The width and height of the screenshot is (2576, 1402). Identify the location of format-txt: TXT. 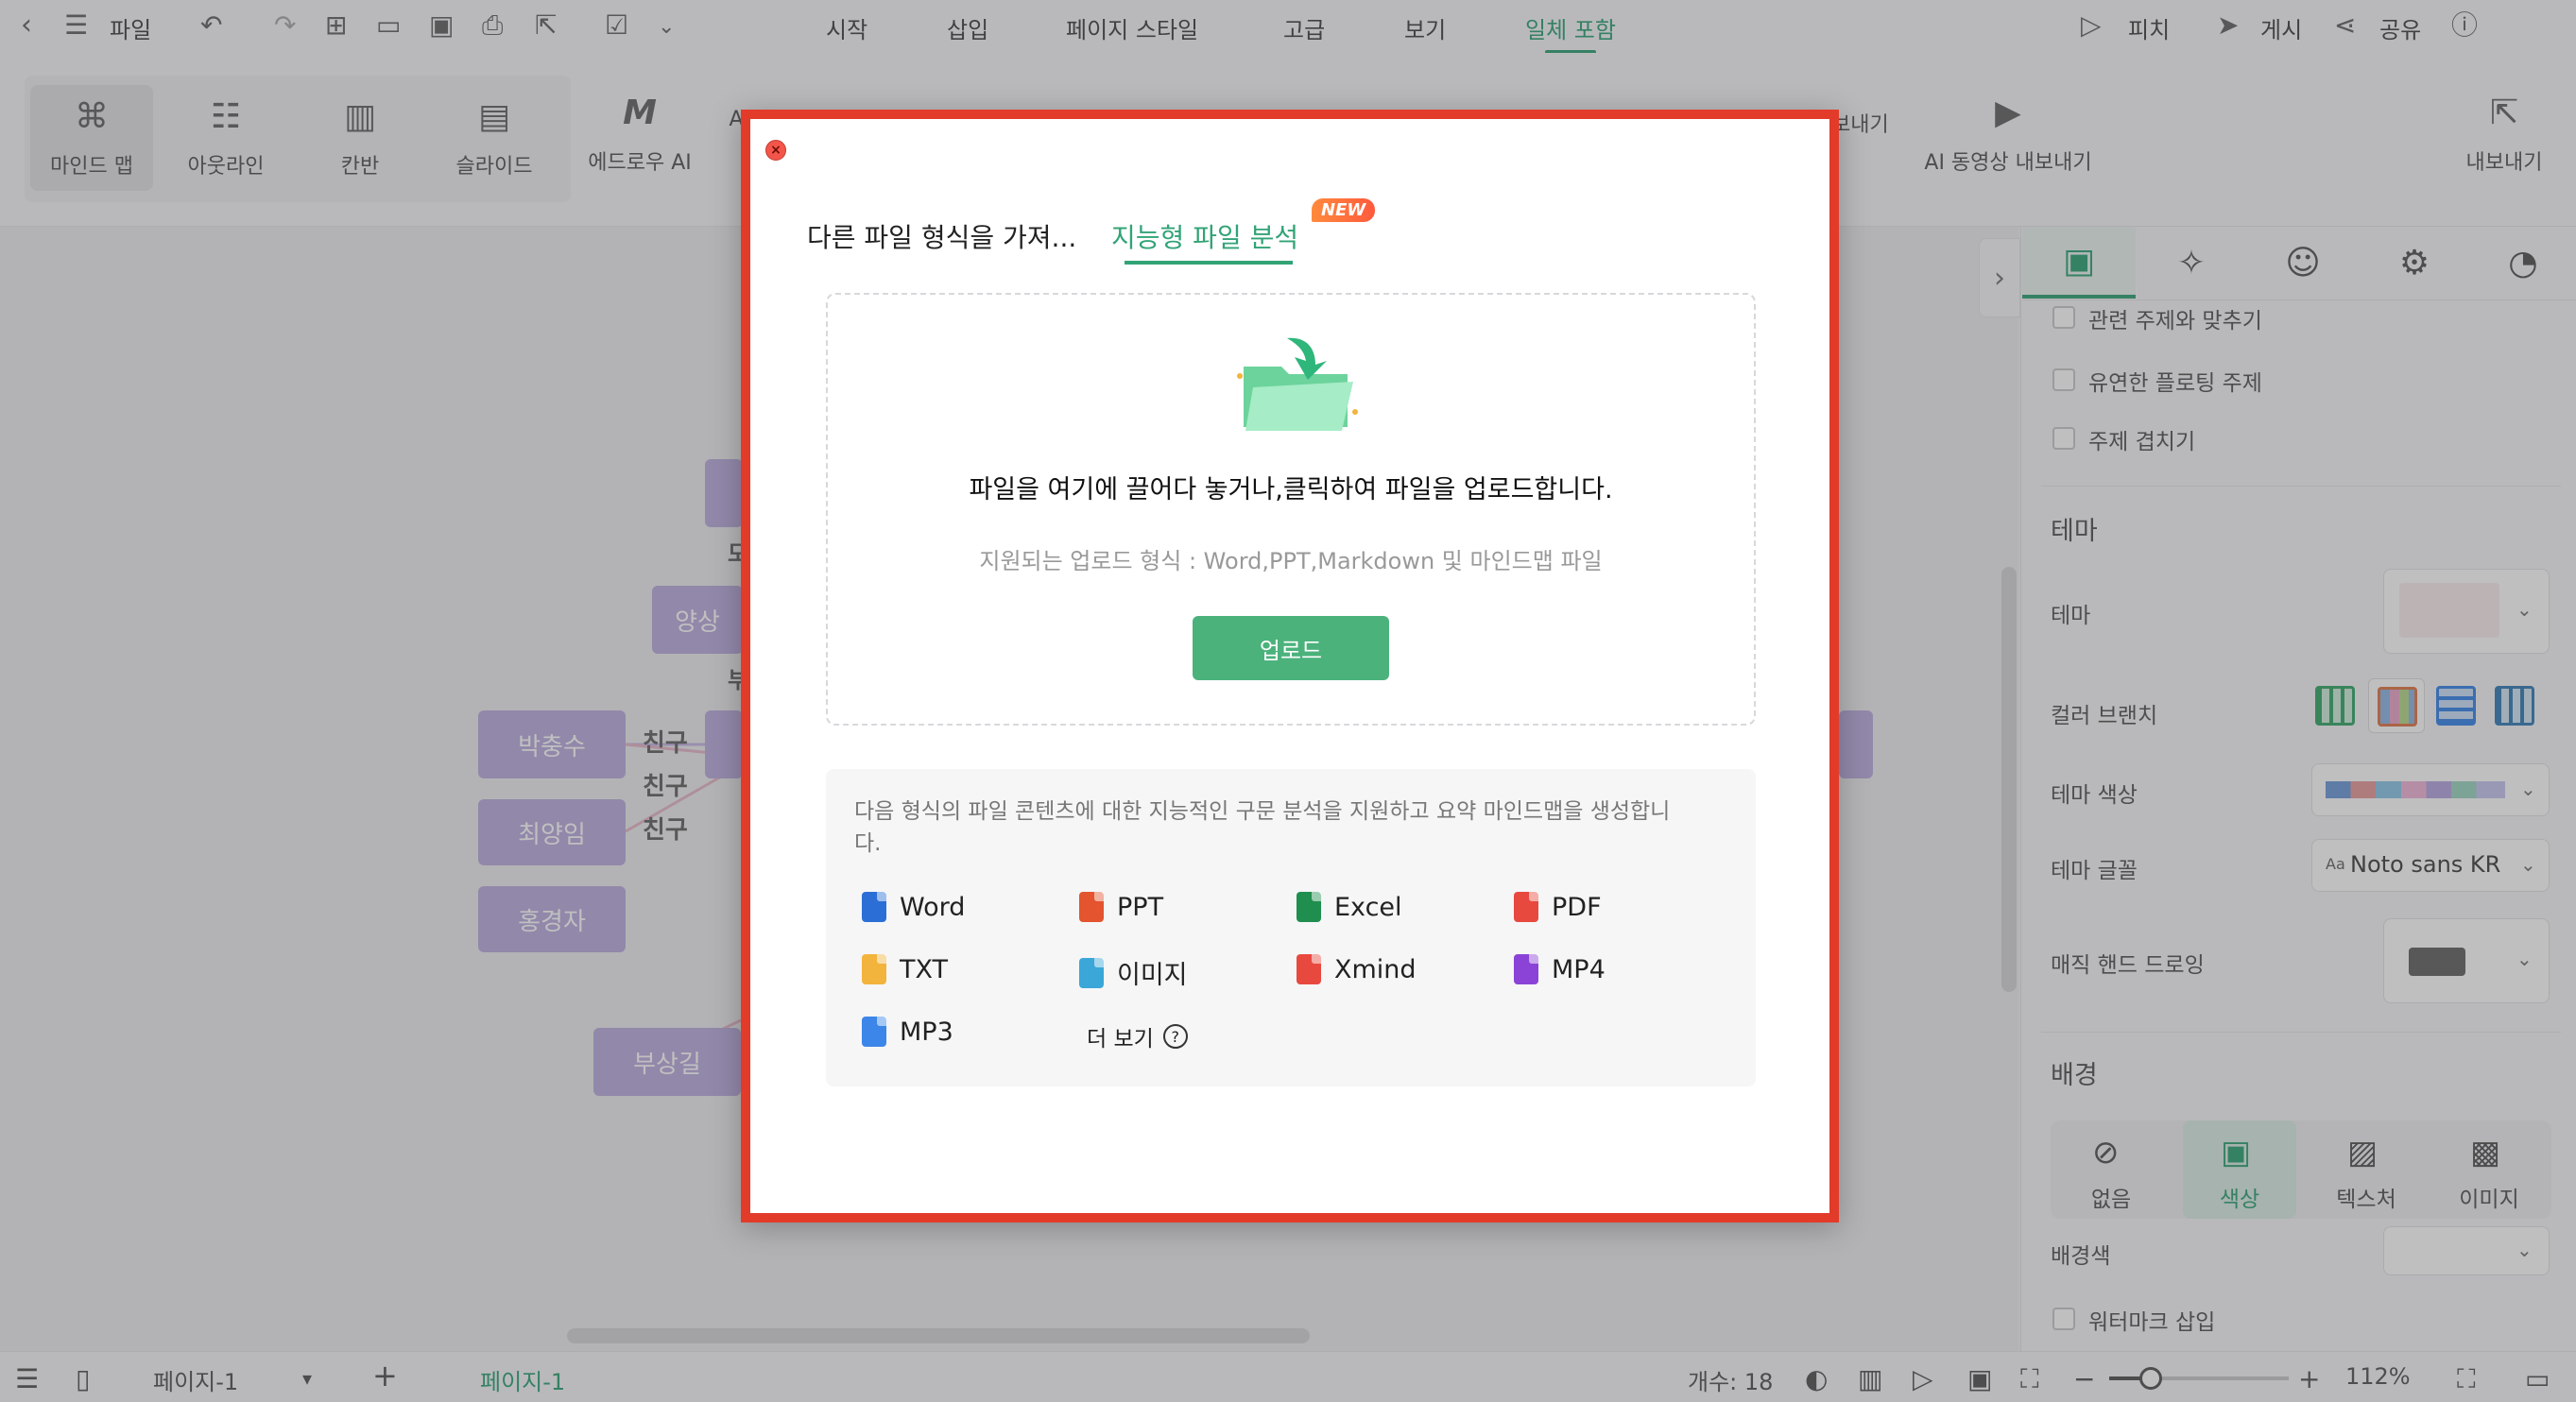
(905, 969).